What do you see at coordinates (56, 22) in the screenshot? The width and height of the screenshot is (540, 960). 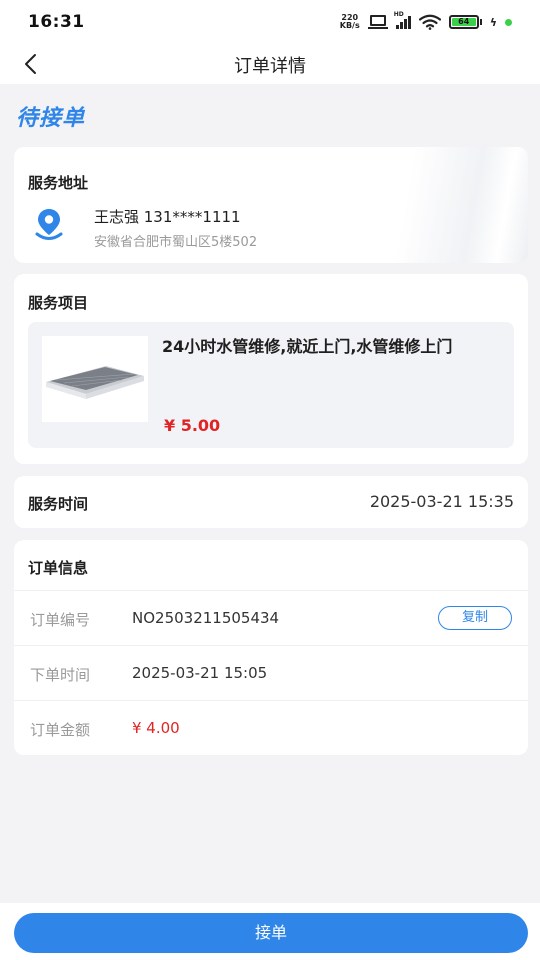 I see `status-time: 16:31` at bounding box center [56, 22].